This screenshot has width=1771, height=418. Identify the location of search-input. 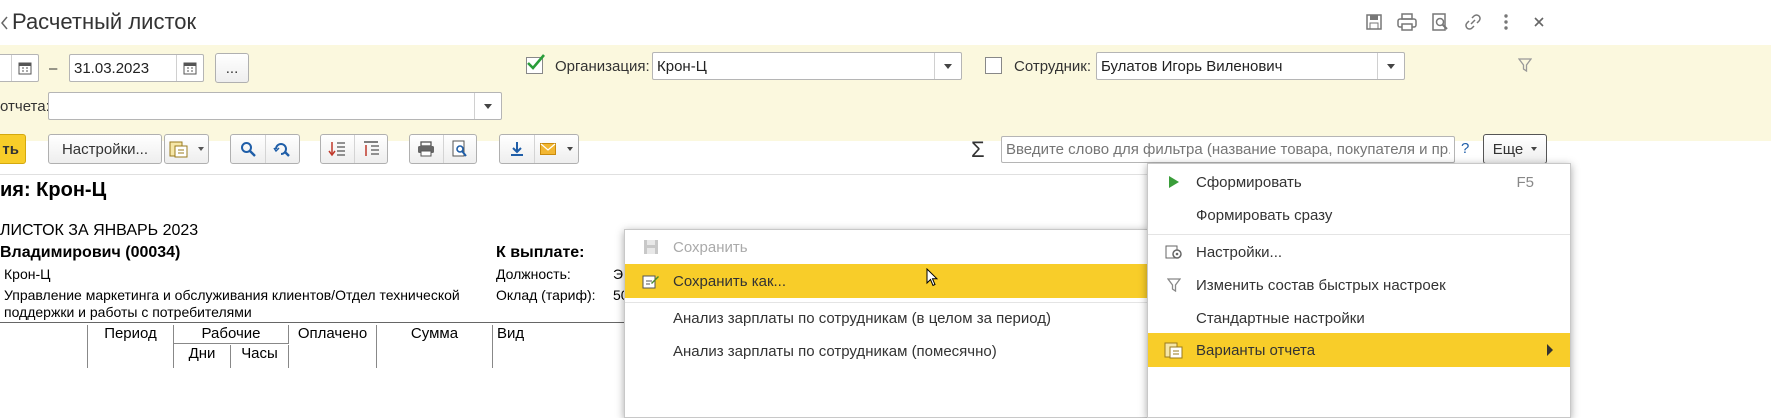
(1228, 149).